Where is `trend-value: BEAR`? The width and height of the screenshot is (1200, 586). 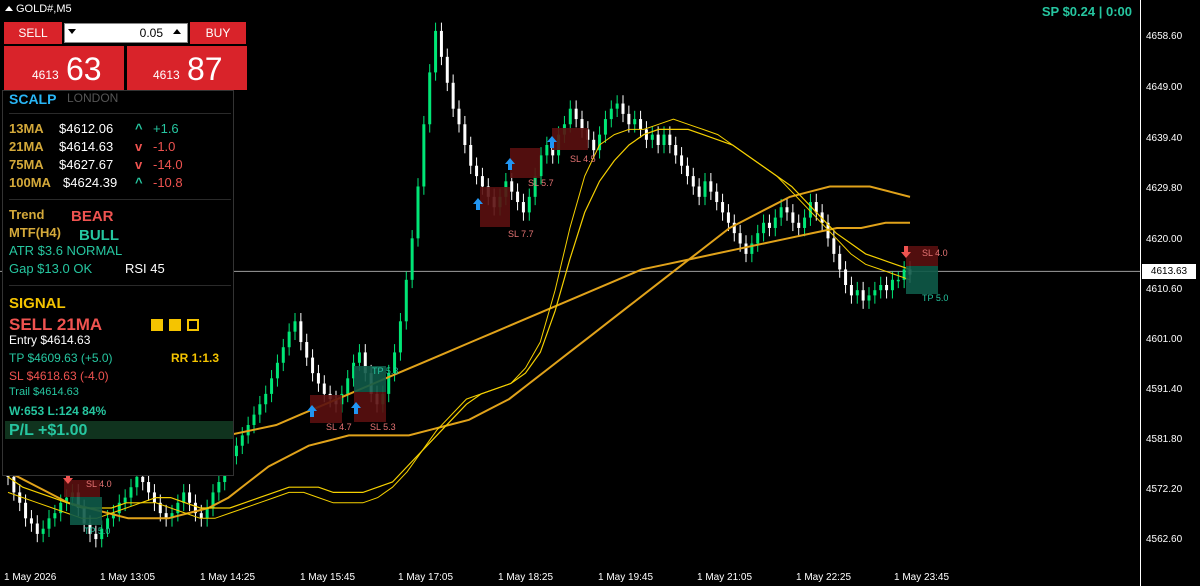 trend-value: BEAR is located at coordinates (92, 216).